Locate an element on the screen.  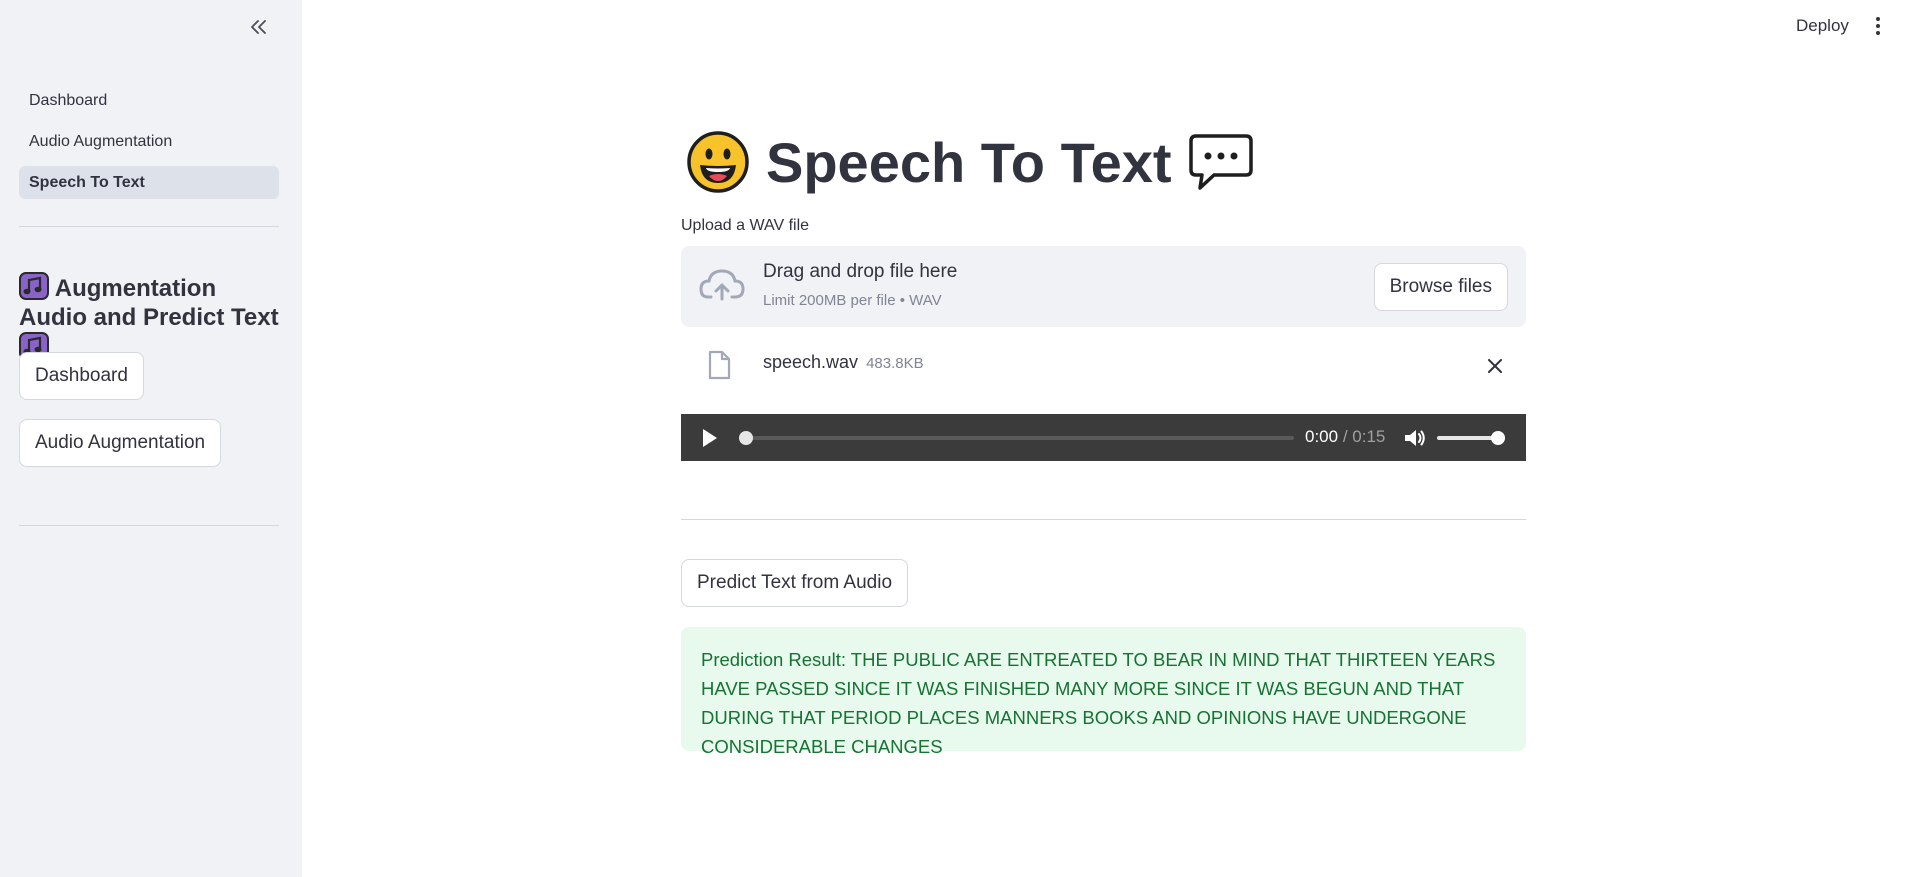
sidebar-heading: Augmentation Audio and Predict Text is located at coordinates (154, 317).